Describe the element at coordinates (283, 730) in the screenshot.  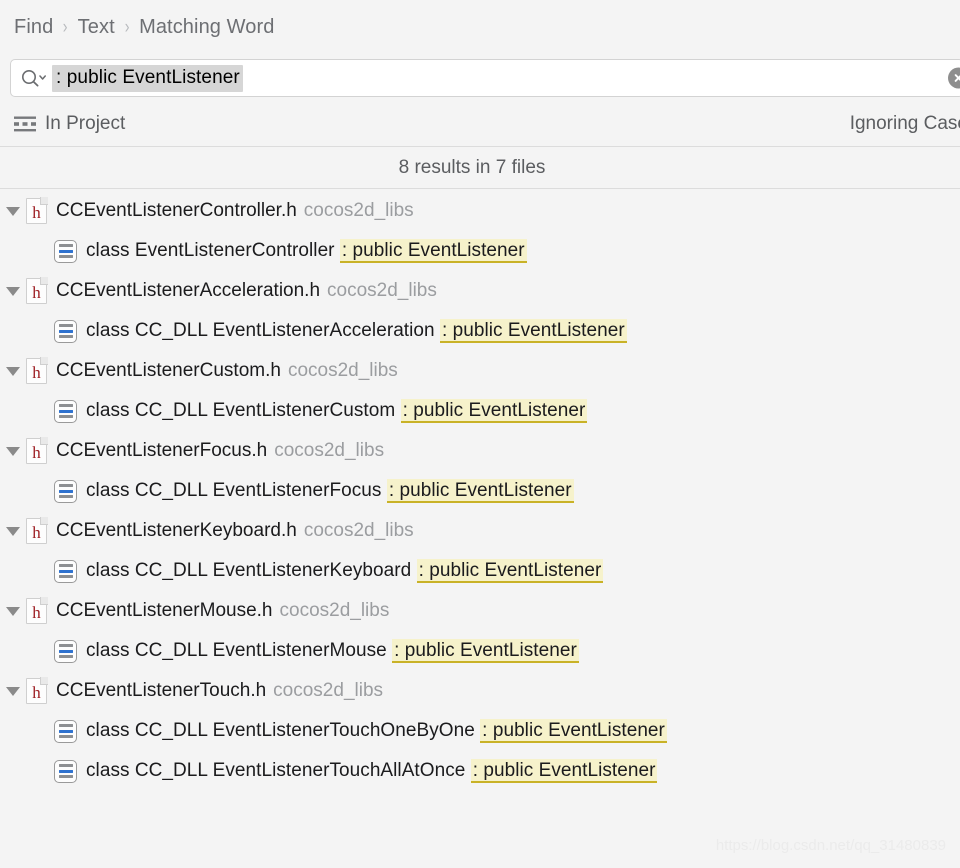
I see `match-prefix: class CC_DLL EventListenerTouchOneByOne` at that location.